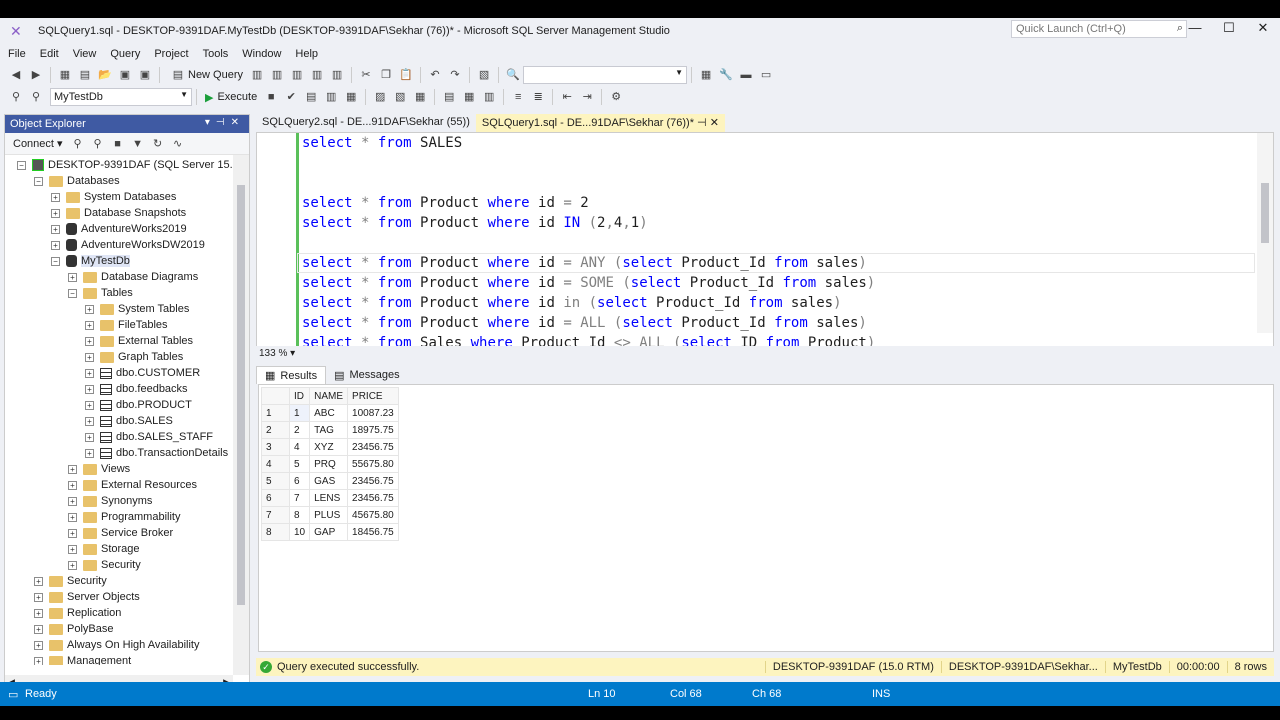 The image size is (1280, 720). Describe the element at coordinates (329, 481) in the screenshot. I see `grid-cell: GAS` at that location.